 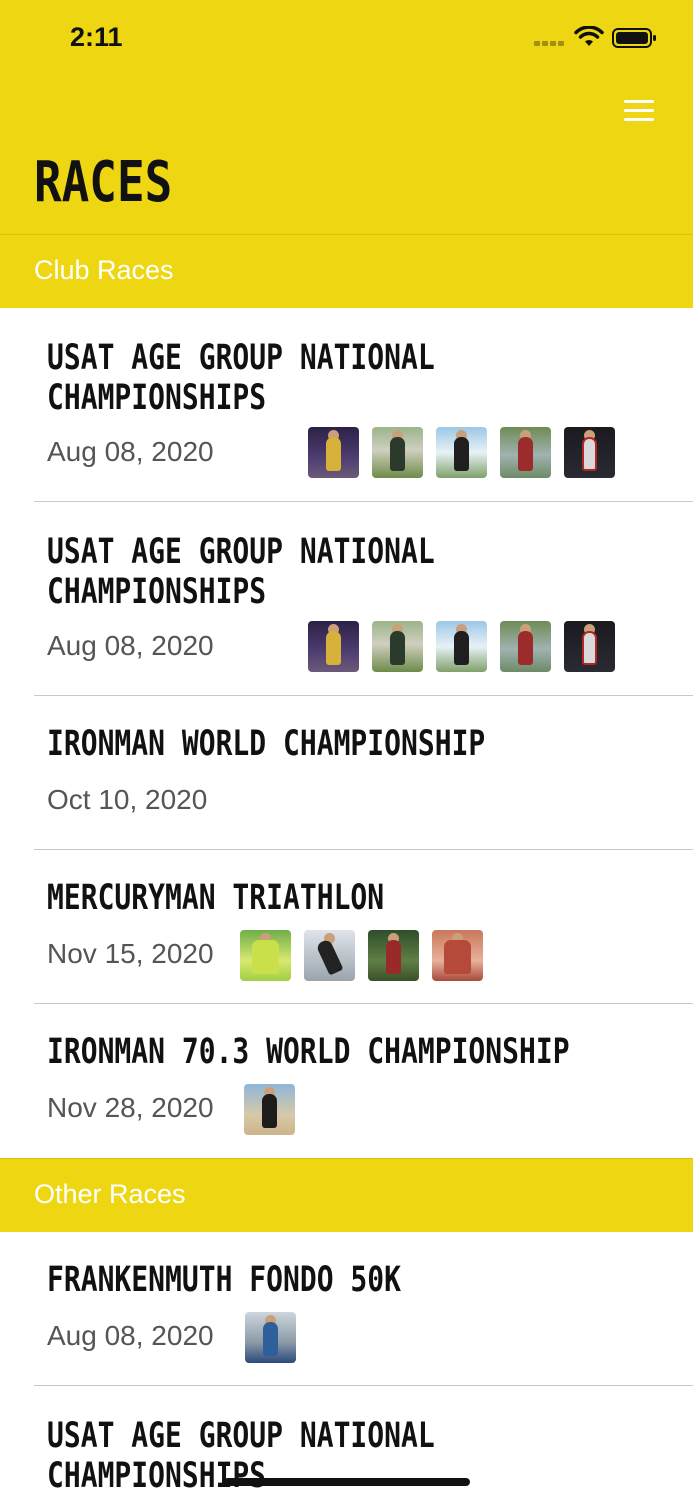 I want to click on race-row: IRONMAN WORLD CHAMPIONSHIP Oct 10, 2020, so click(x=346, y=773).